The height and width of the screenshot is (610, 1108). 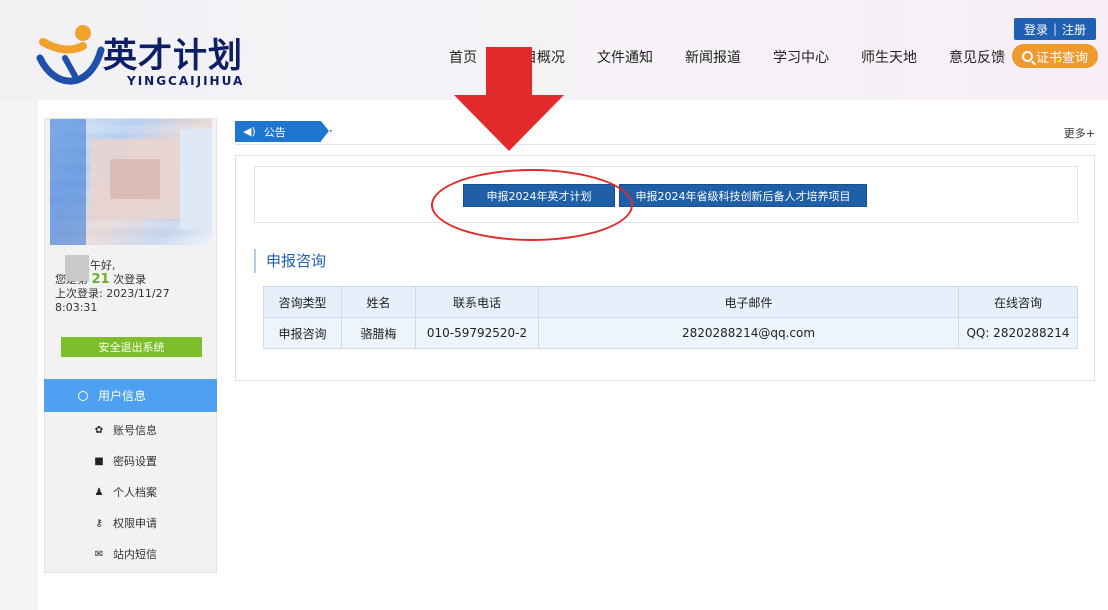 I want to click on nav-feedback: 意见反馈, so click(x=977, y=57).